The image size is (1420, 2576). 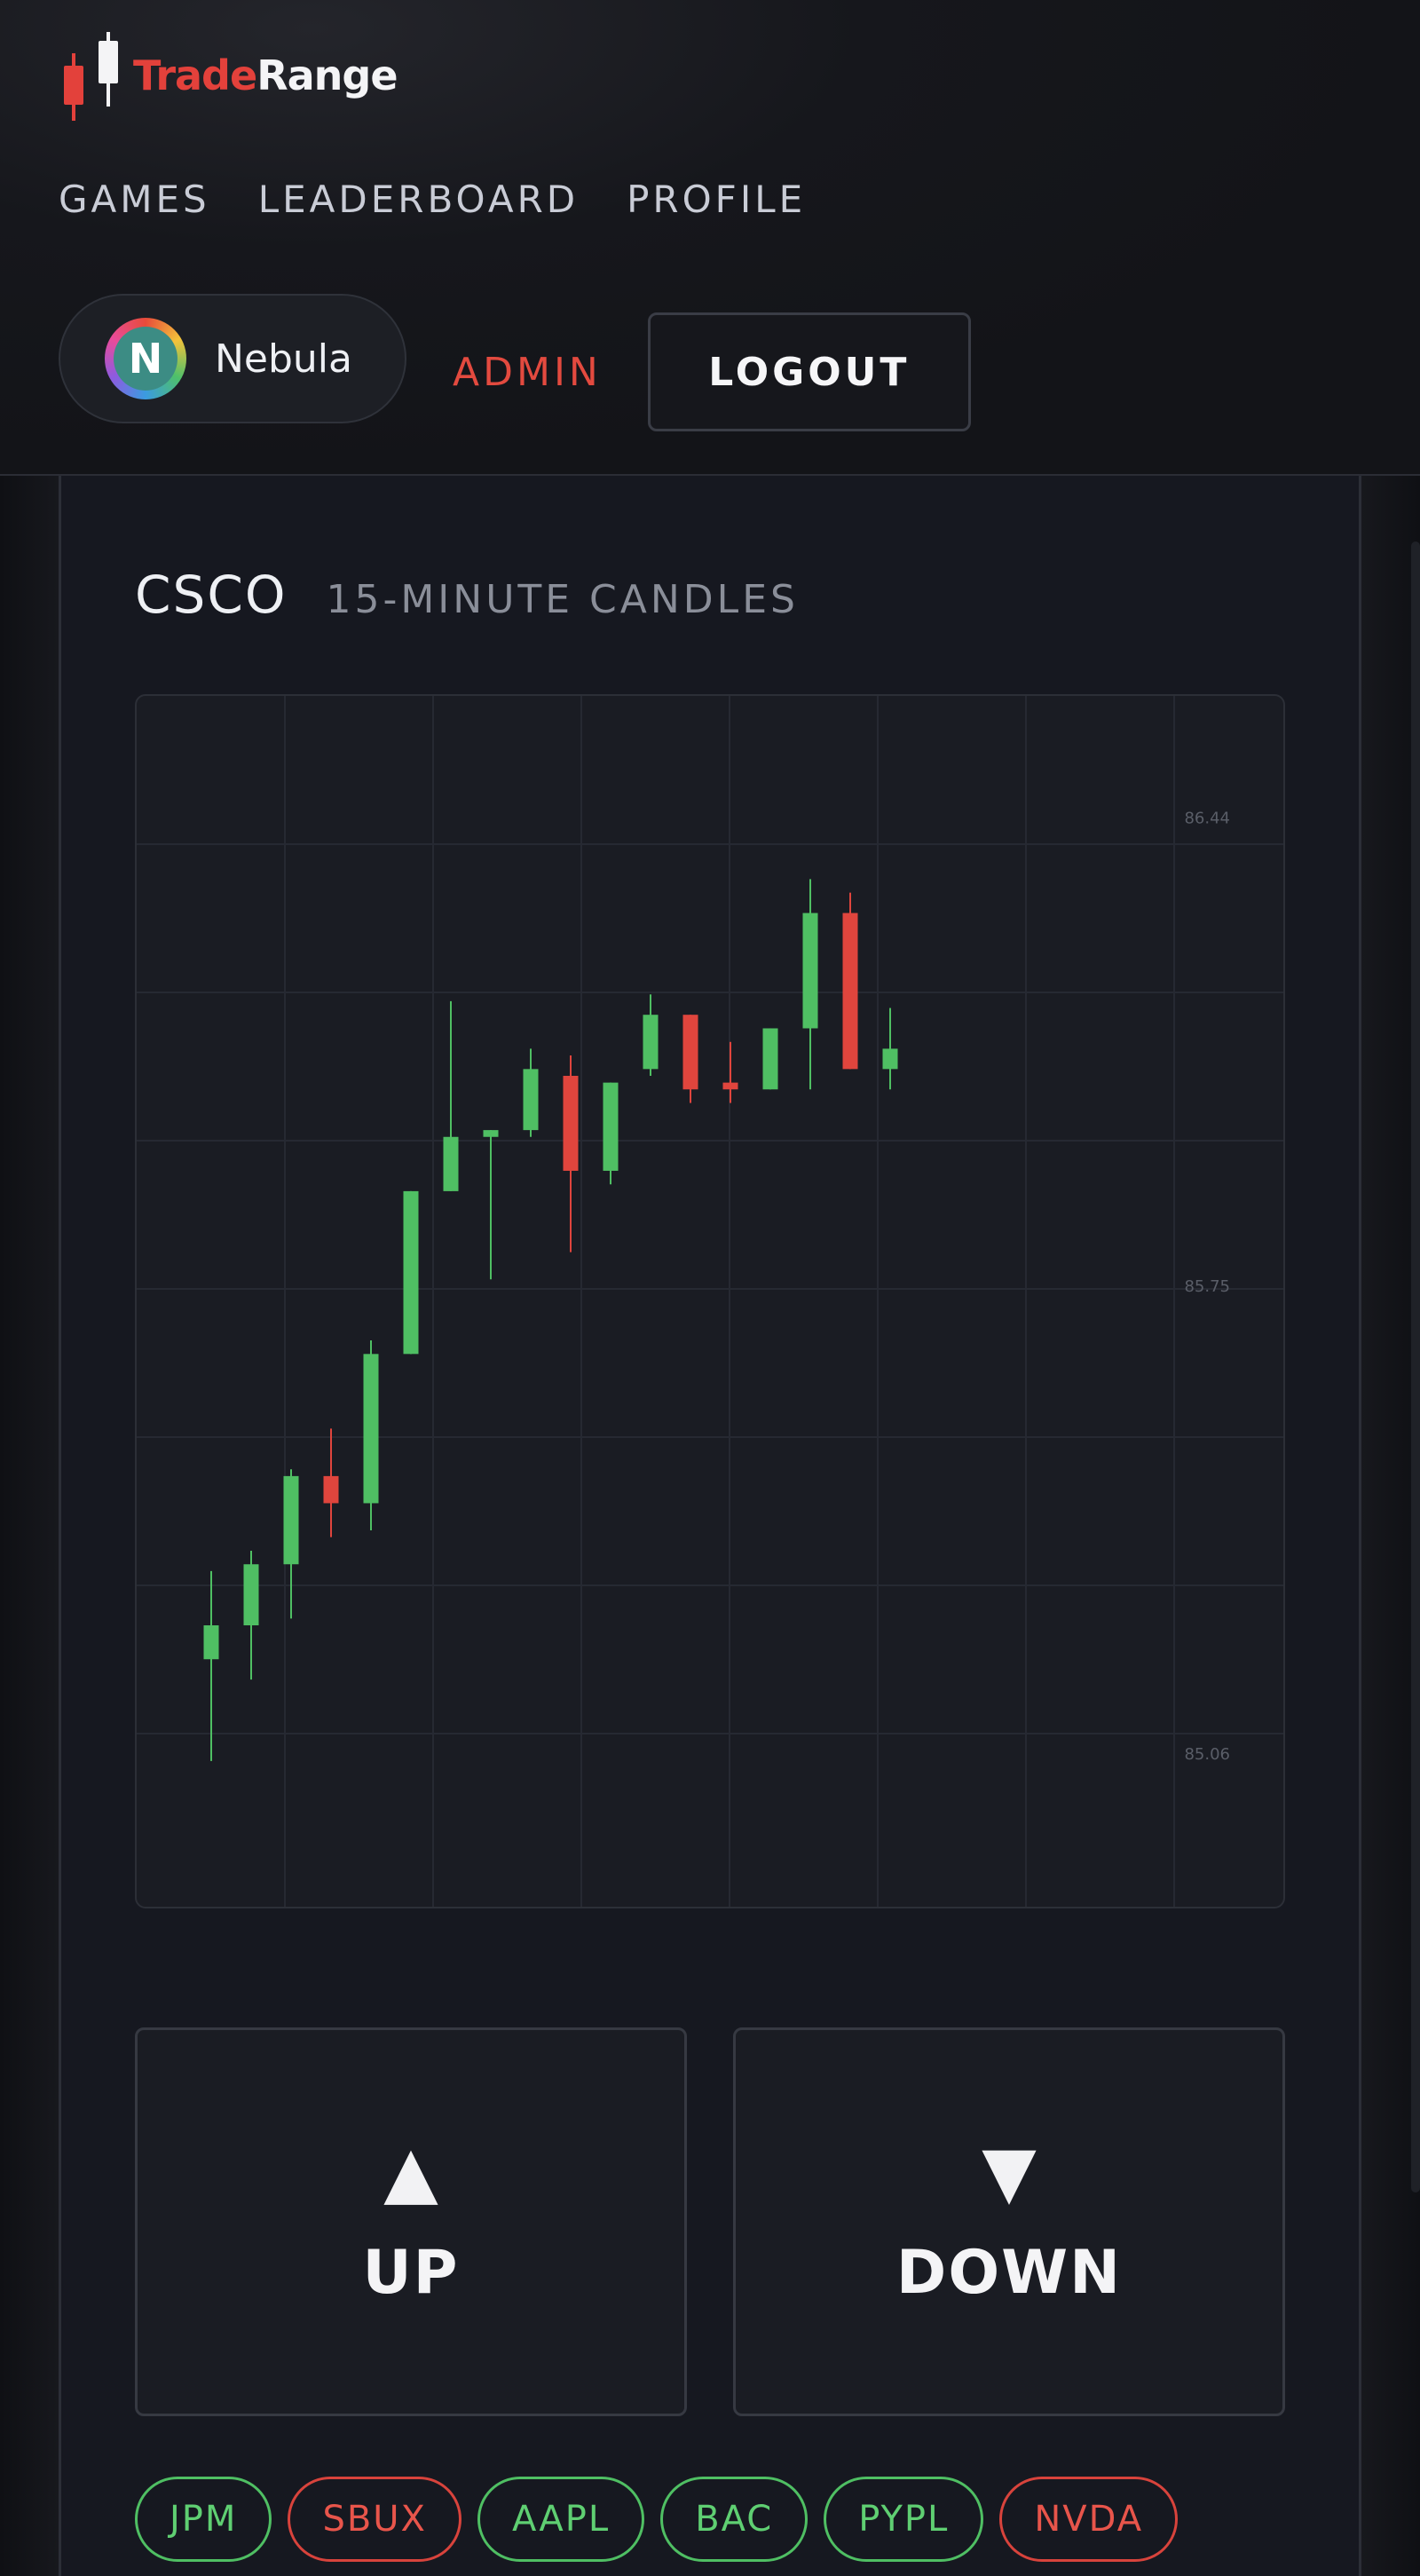 I want to click on up-button: ▲ UP, so click(x=411, y=2221).